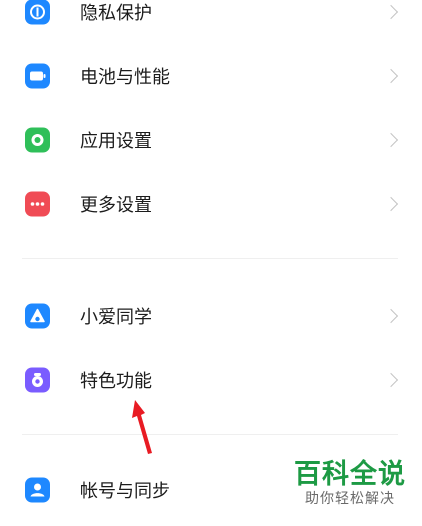 The image size is (422, 526). I want to click on special-features-icon, so click(37, 380).